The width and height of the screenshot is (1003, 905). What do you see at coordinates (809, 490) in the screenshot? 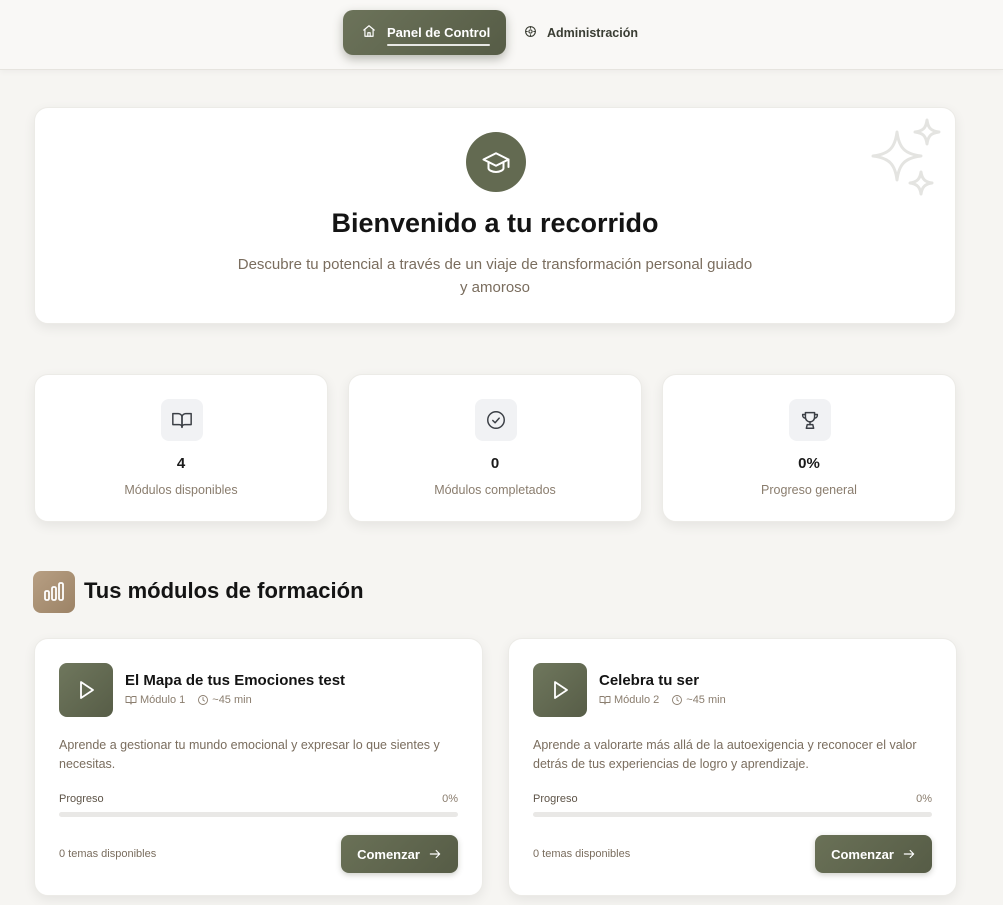
I see `stat-label: Progreso general` at bounding box center [809, 490].